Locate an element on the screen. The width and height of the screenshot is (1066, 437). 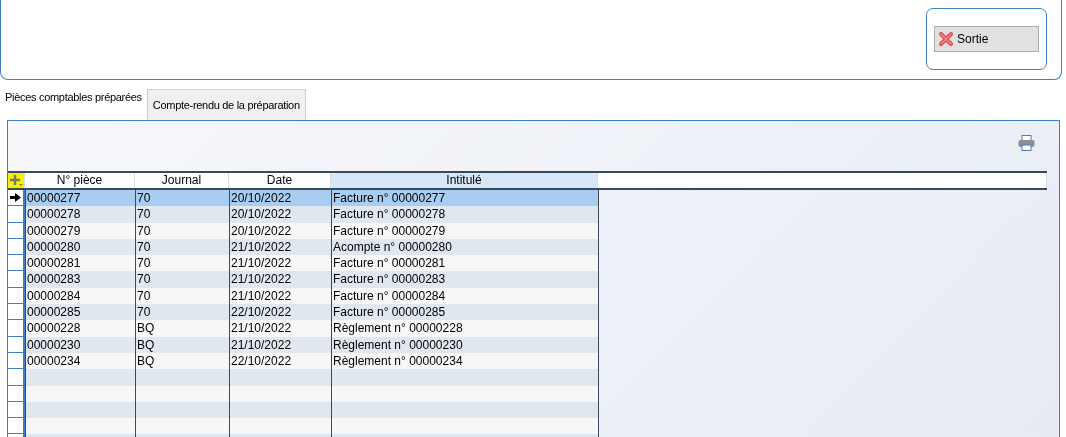
table-cell: 00000281 is located at coordinates (80, 263).